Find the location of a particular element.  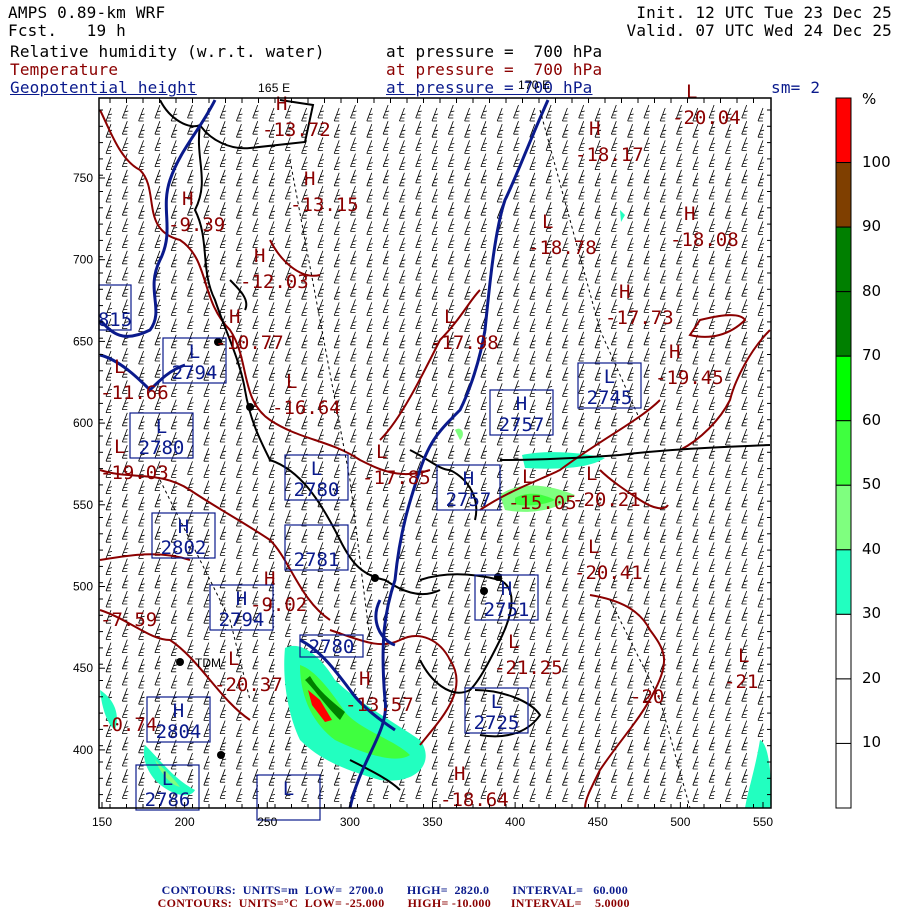

y-tick-label: 500 is located at coordinates (83, 587).